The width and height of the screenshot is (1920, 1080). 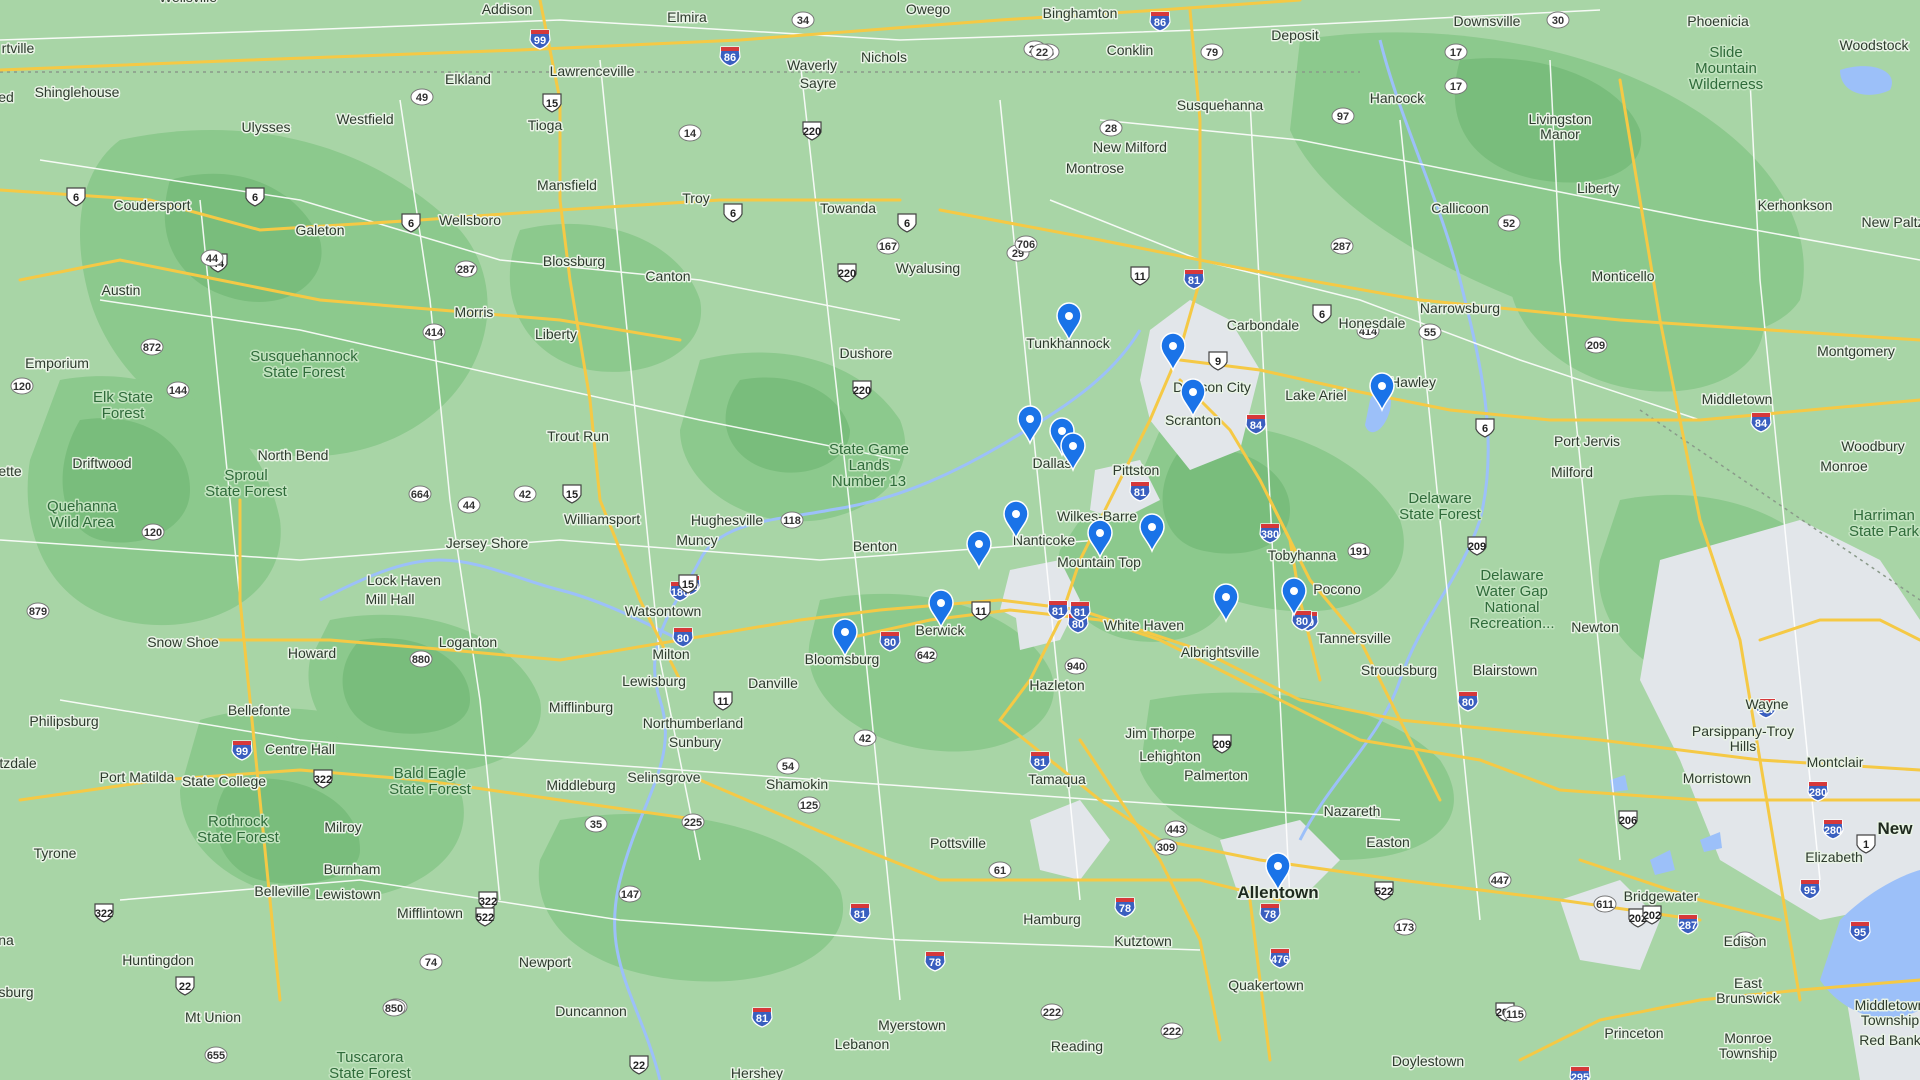 What do you see at coordinates (888, 247) in the screenshot?
I see `state-route-number: 167` at bounding box center [888, 247].